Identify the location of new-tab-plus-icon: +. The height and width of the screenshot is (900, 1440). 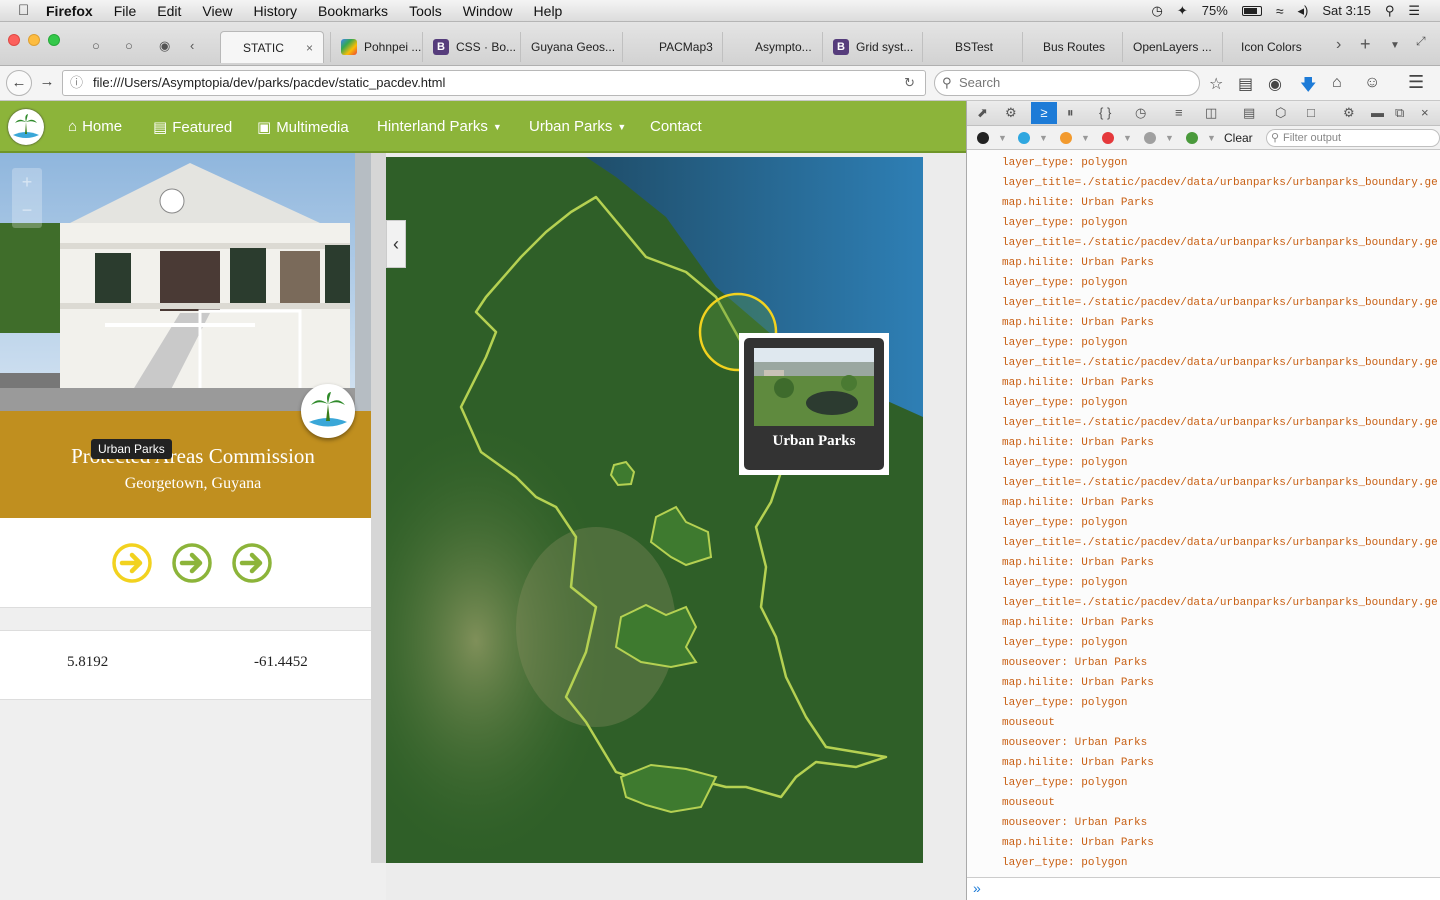
(1365, 44).